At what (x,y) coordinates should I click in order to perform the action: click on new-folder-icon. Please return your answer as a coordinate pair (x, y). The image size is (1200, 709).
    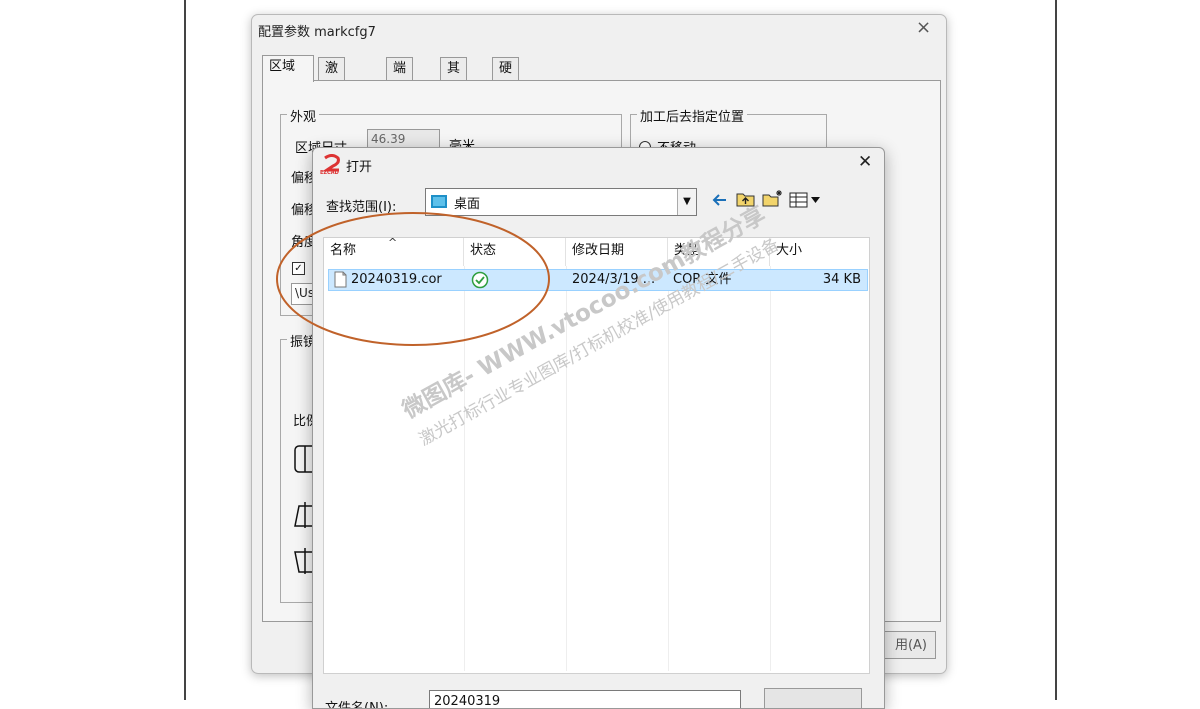
    Looking at the image, I should click on (773, 198).